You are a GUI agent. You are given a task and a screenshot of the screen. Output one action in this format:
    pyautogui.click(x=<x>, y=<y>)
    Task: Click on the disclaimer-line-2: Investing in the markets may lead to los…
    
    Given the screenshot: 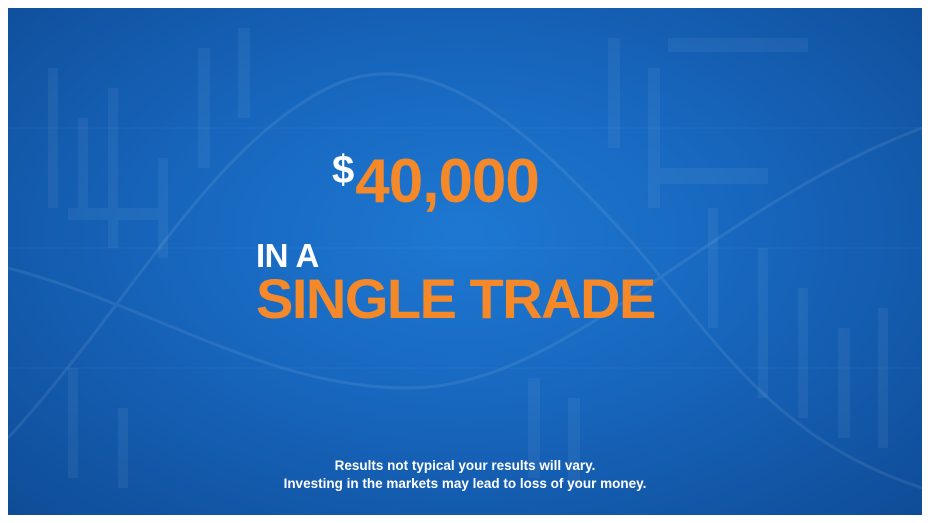 What is the action you would take?
    pyautogui.click(x=465, y=483)
    